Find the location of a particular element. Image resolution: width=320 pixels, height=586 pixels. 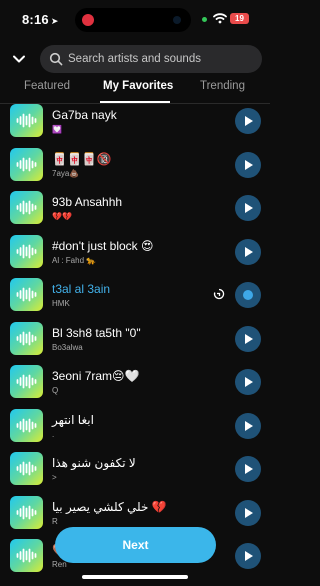

sound-title: 🀄🀄🀄🔞 is located at coordinates (82, 158).